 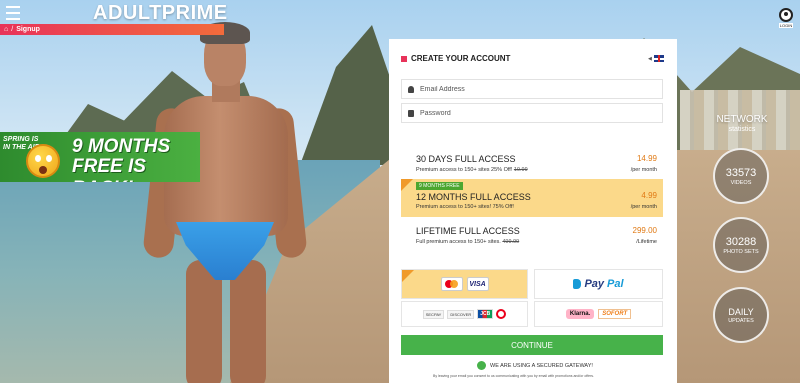 I want to click on plan-desc-text: Premium access to 150+ sites 25% Off!, so click(x=464, y=170).